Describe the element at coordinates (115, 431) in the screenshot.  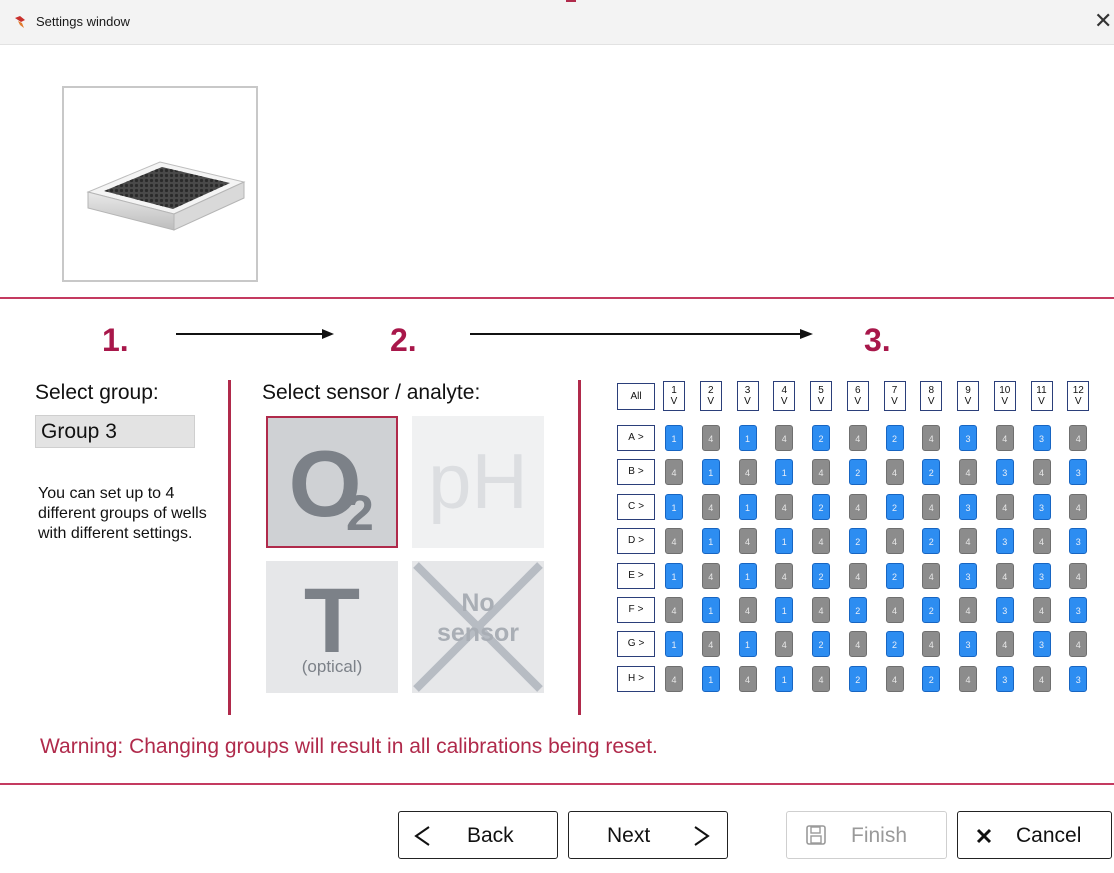
I see `group-selector: Group 3` at that location.